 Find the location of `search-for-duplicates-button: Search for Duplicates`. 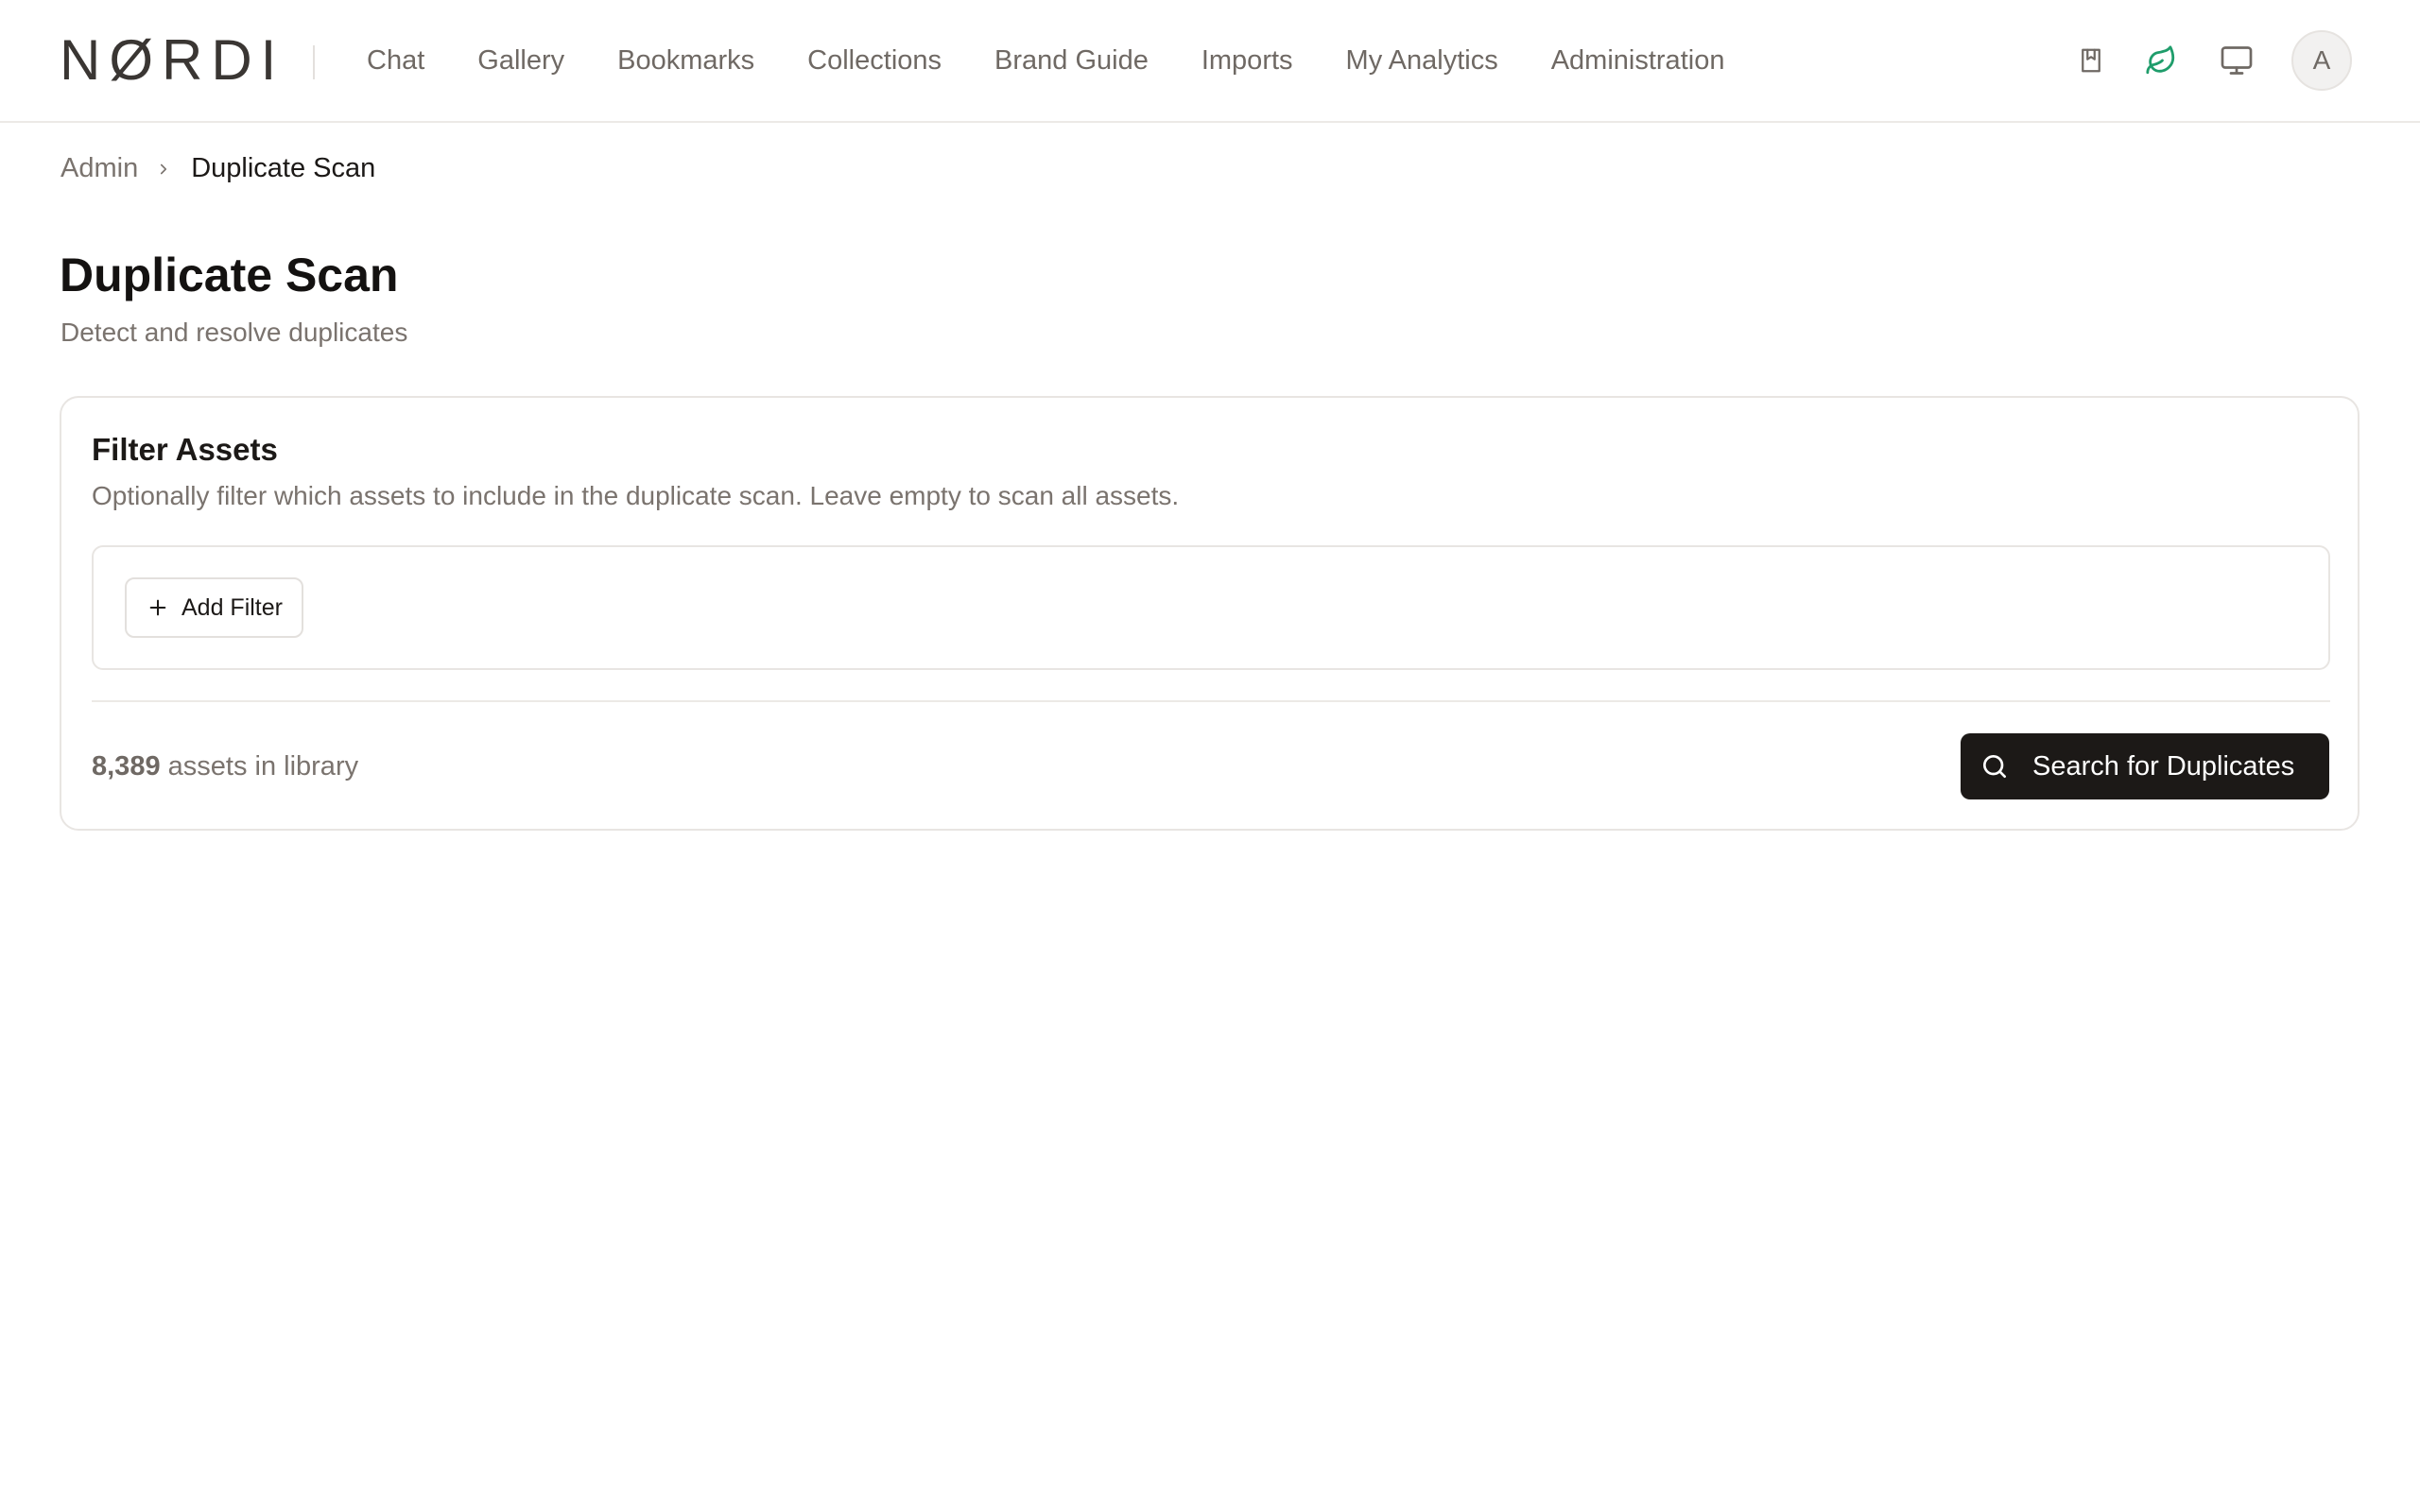

search-for-duplicates-button: Search for Duplicates is located at coordinates (2145, 766).